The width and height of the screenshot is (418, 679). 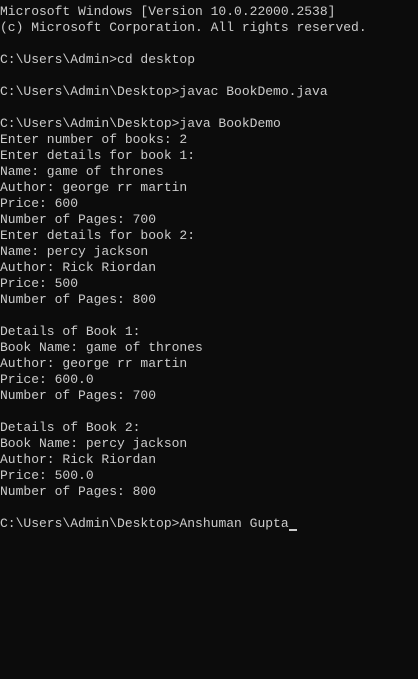 I want to click on console-line: C:\Users\Admin\Desktop>java BookDemo, so click(x=140, y=123).